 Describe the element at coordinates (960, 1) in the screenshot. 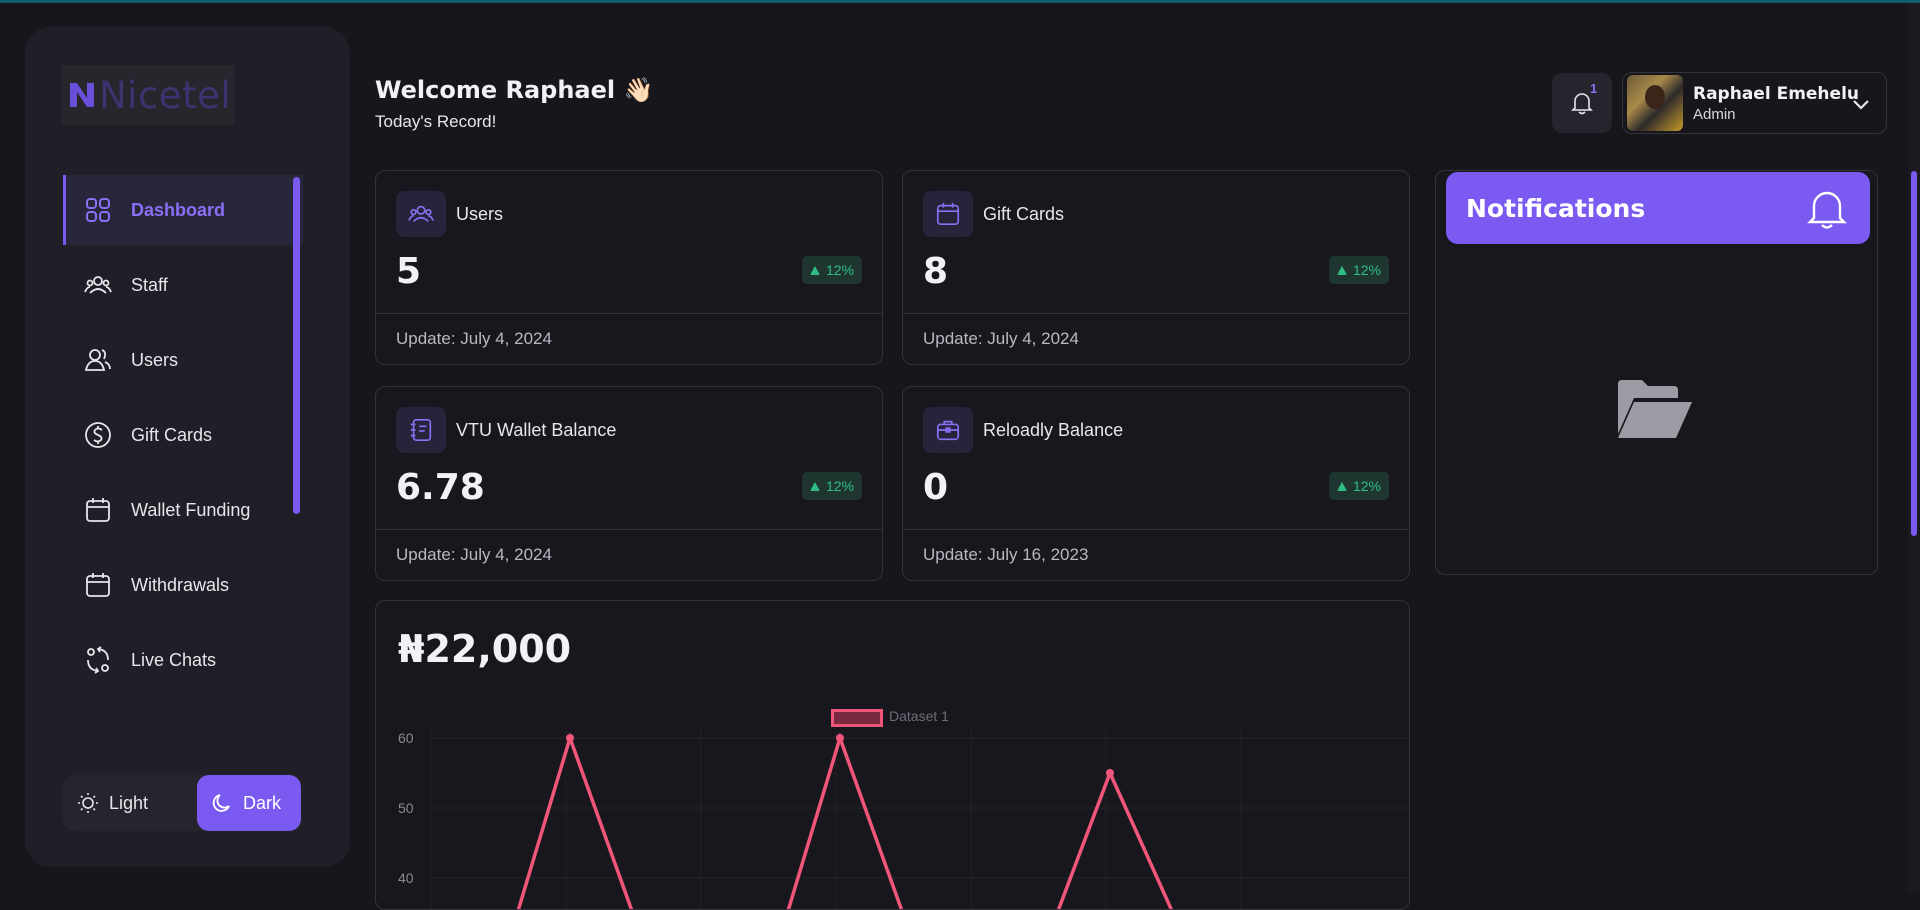

I see `top-accent-line` at that location.